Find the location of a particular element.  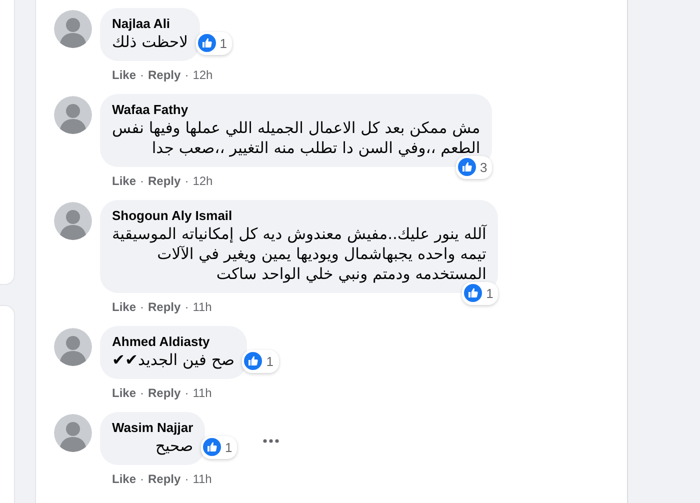

reaction-count: 3 is located at coordinates (484, 167).